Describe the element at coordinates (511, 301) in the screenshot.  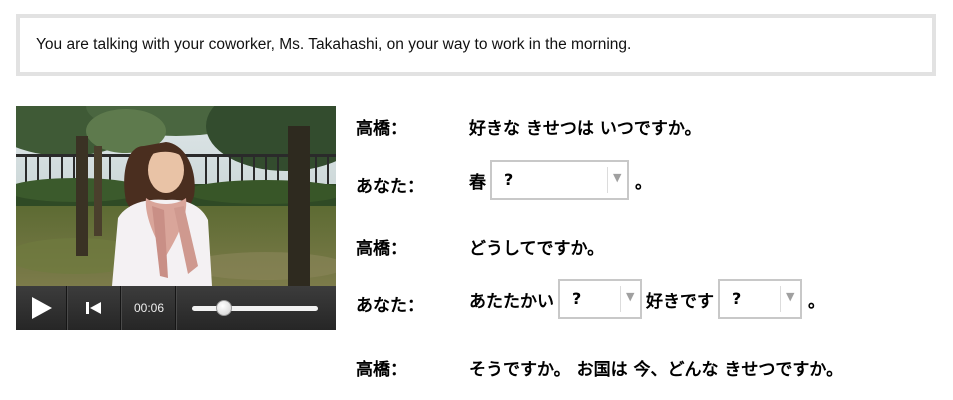
I see `dialogue-text: あたたかい` at that location.